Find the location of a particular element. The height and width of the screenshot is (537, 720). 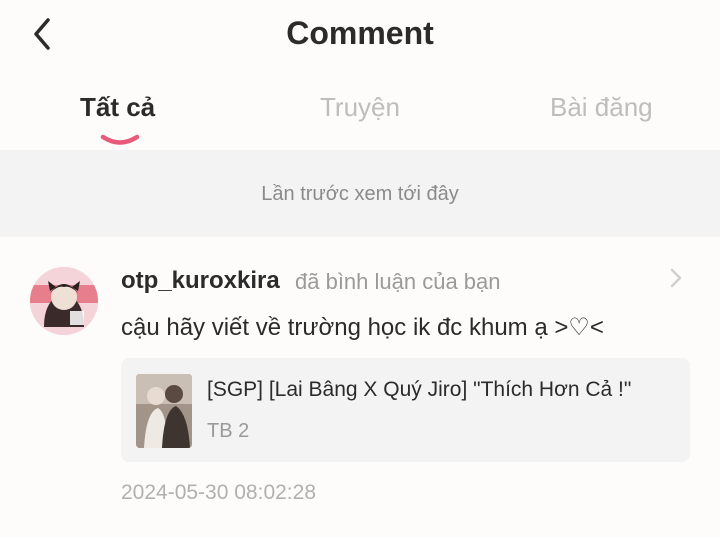

page-title: Comment is located at coordinates (360, 33).